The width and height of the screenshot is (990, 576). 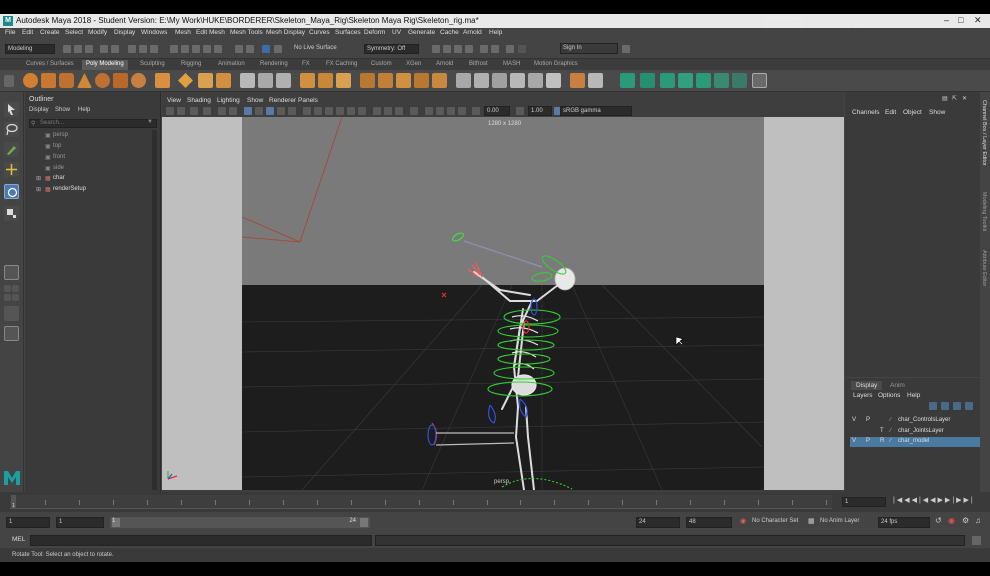 I want to click on render-frame-icon, so click(x=436, y=49).